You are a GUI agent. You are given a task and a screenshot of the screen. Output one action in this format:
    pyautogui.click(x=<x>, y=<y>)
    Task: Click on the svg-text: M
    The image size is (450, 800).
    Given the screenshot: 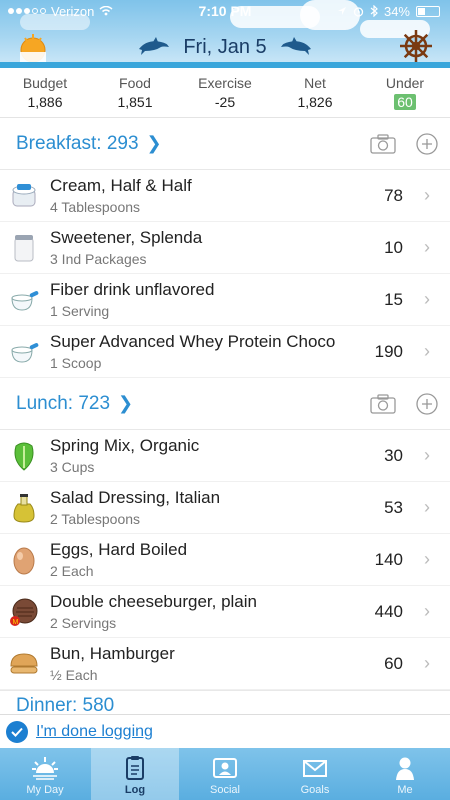 What is the action you would take?
    pyautogui.click(x=16, y=622)
    